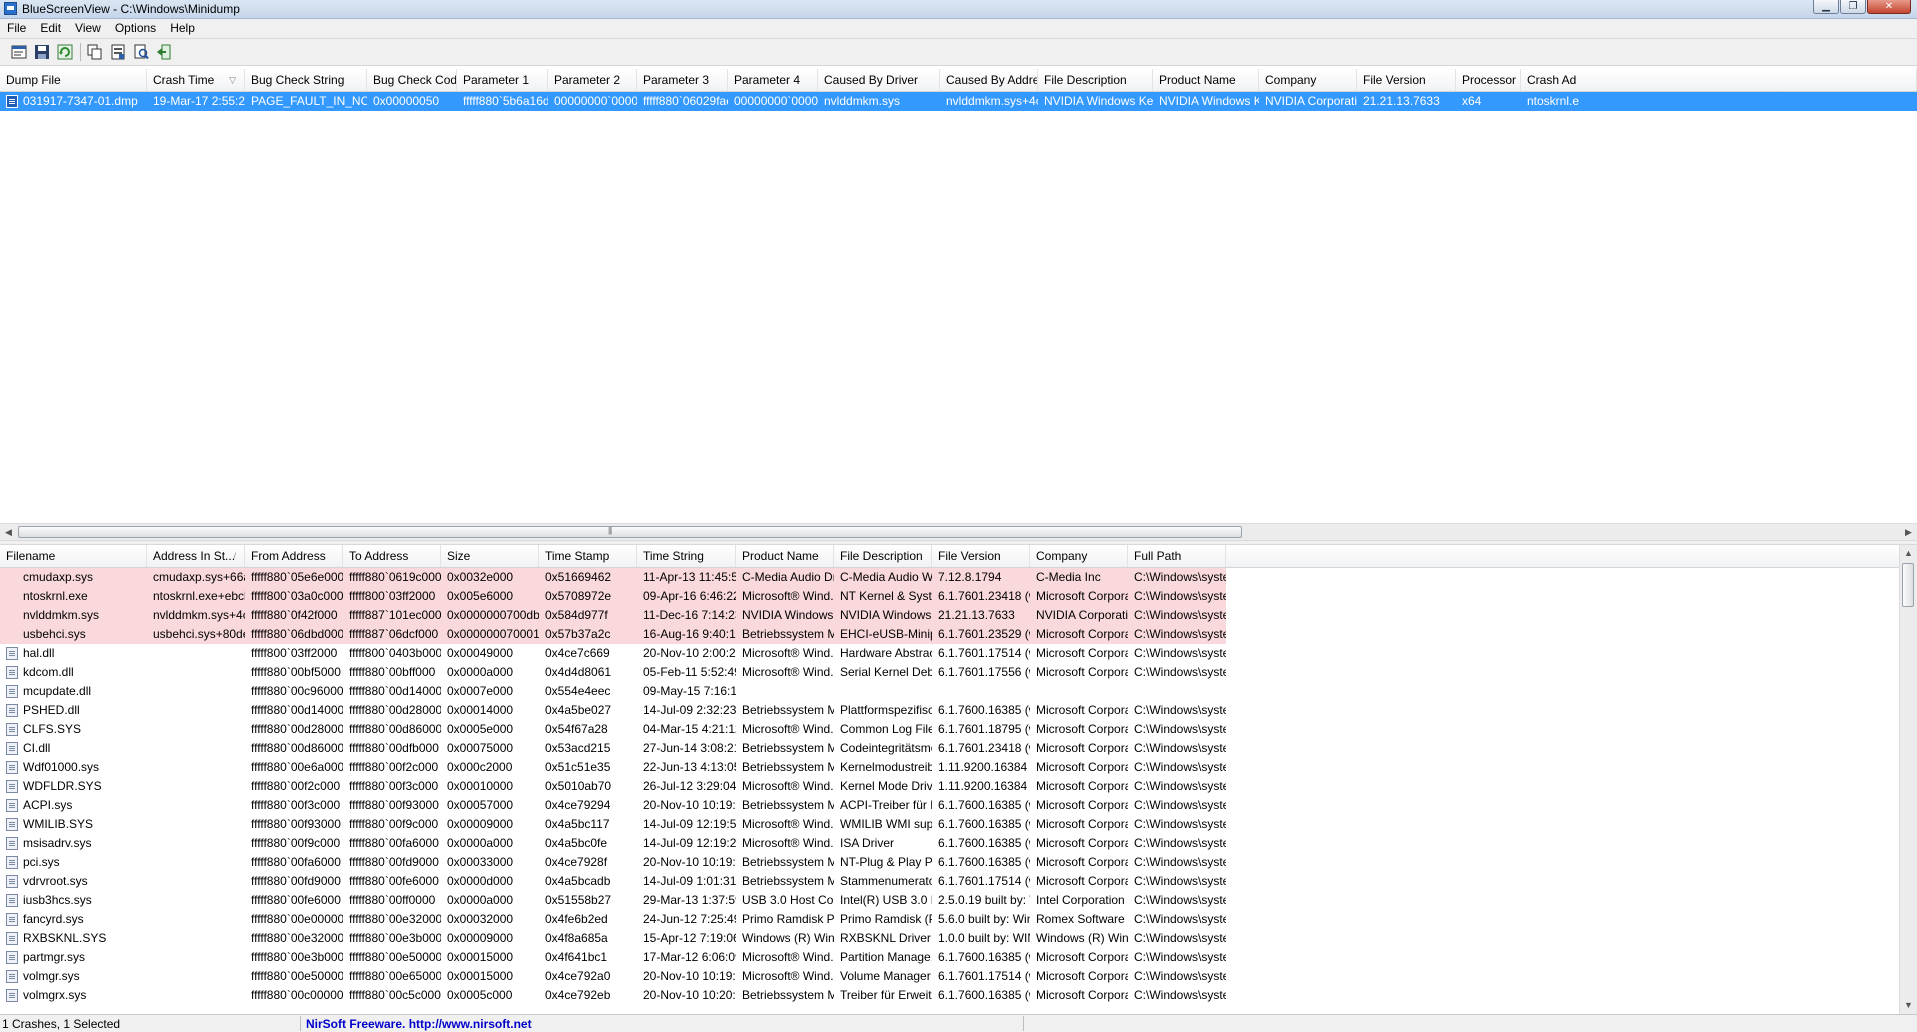 This screenshot has height=1032, width=1917. I want to click on scroll-right-icon: ▶, so click(1908, 532).